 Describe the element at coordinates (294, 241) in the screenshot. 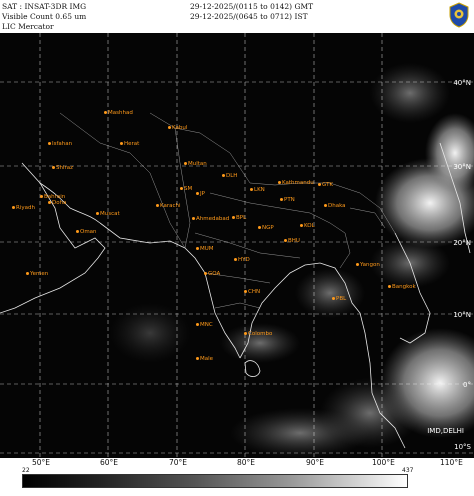

I see `city-label: BHU` at that location.